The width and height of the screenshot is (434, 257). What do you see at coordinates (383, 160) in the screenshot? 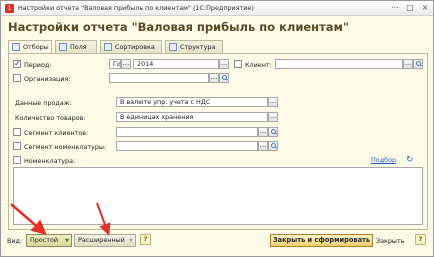
I see `pick-link: Подбор` at bounding box center [383, 160].